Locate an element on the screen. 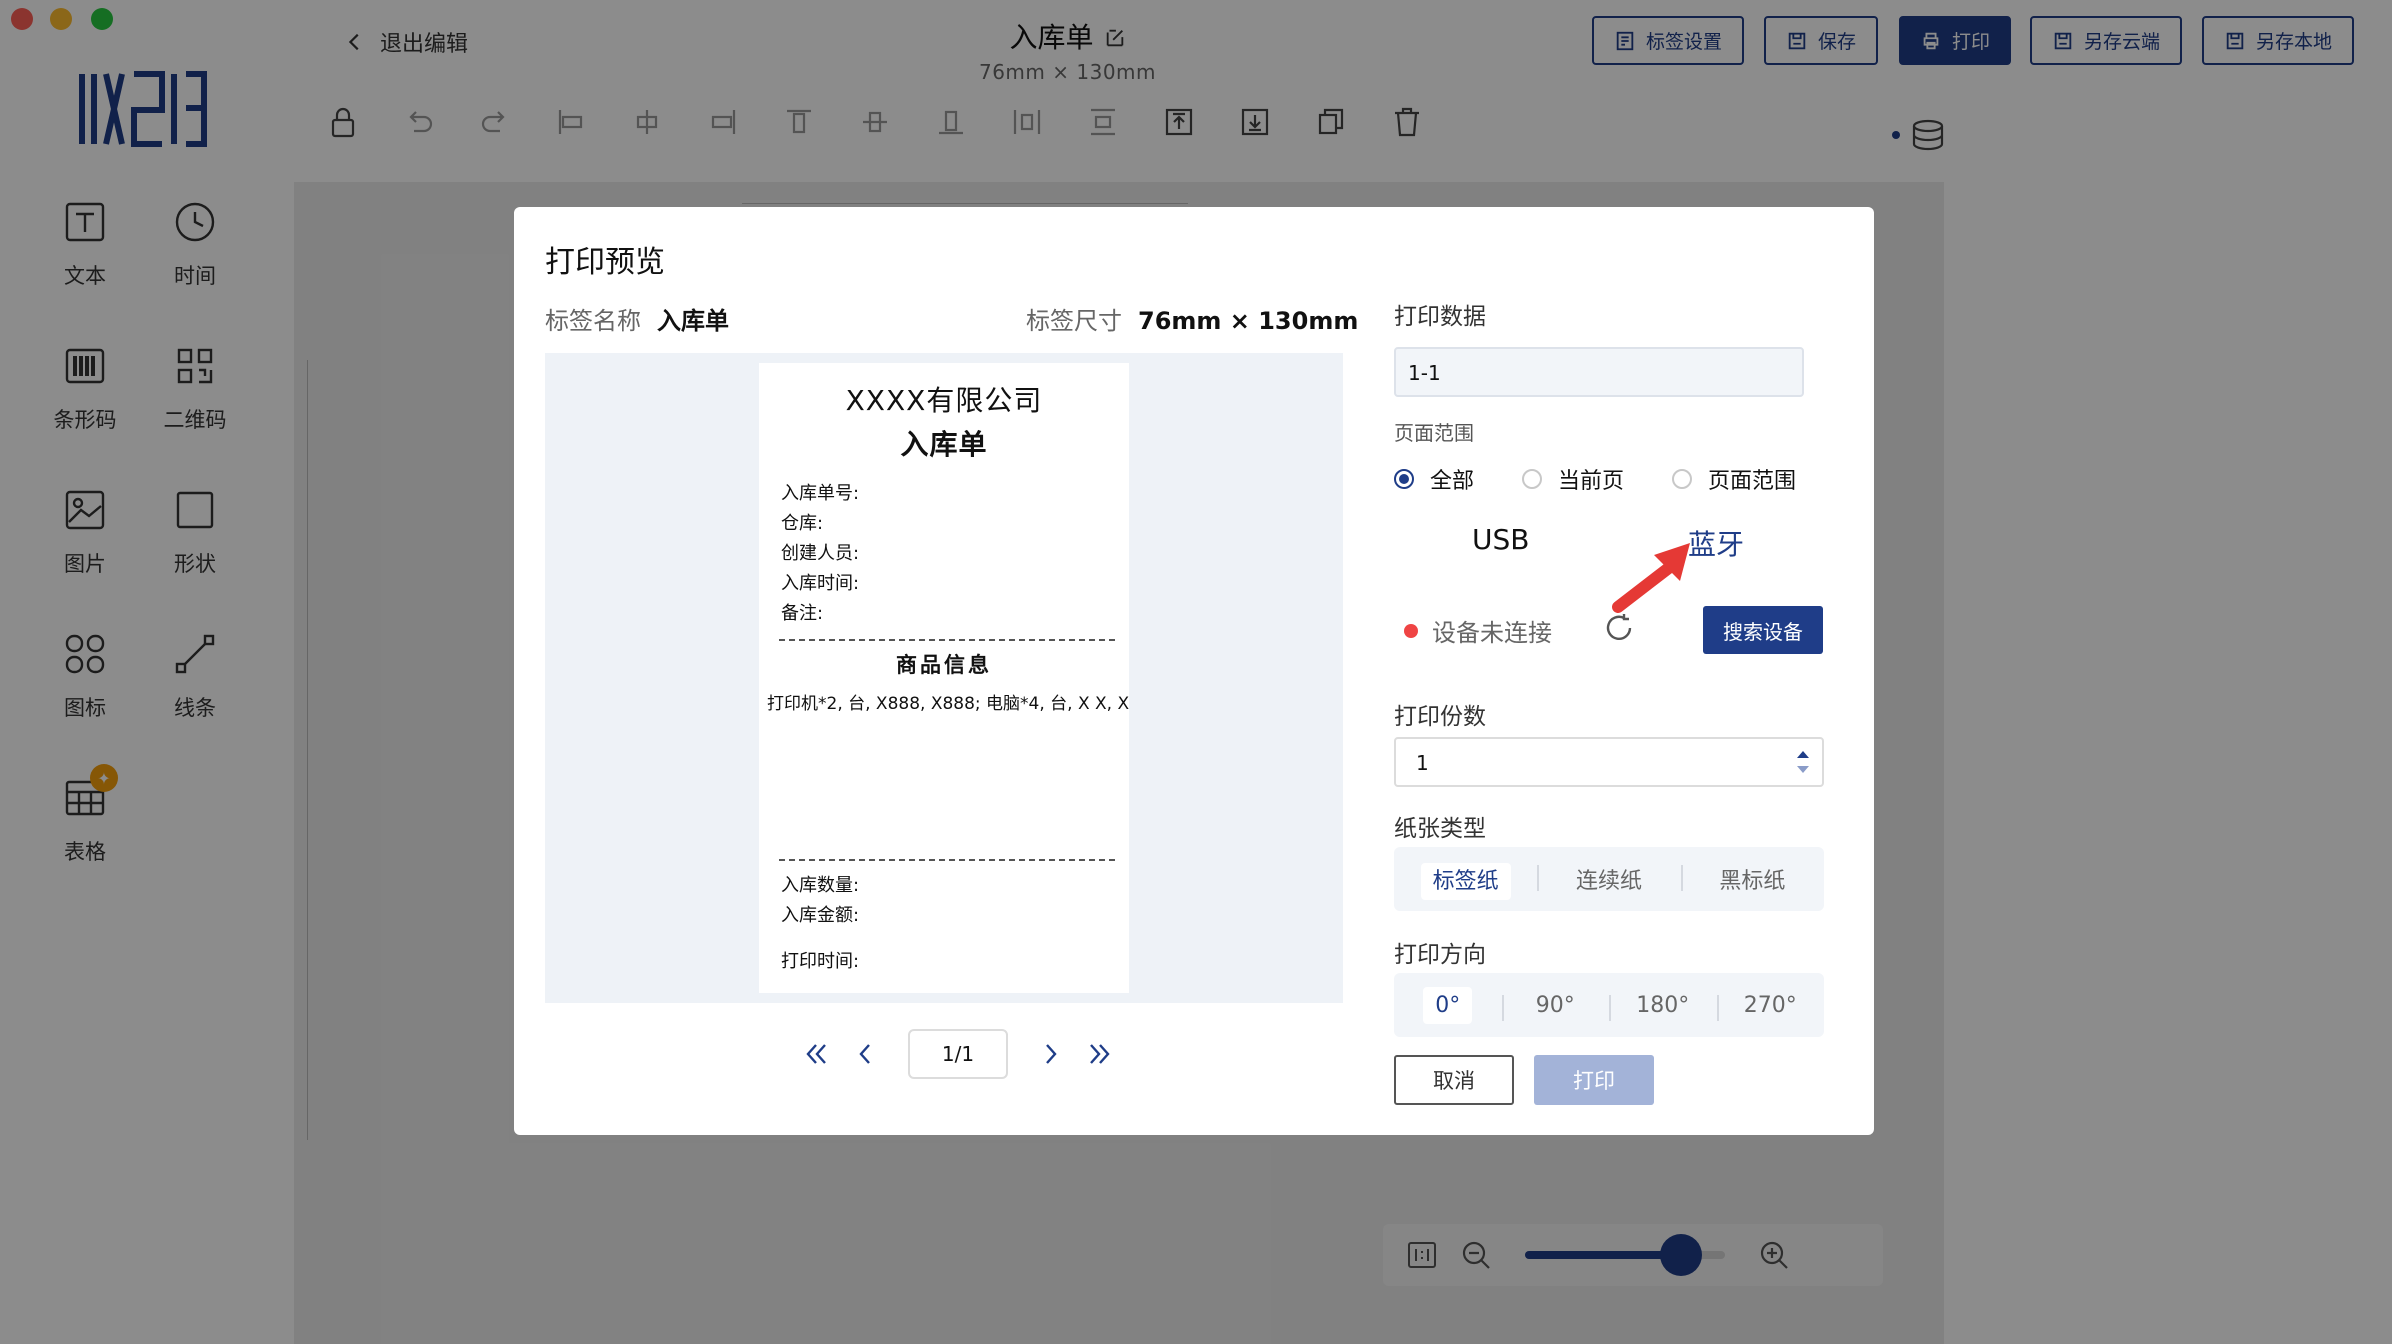 The image size is (2392, 1344). preview-company: XXXX有限公司 is located at coordinates (944, 400).